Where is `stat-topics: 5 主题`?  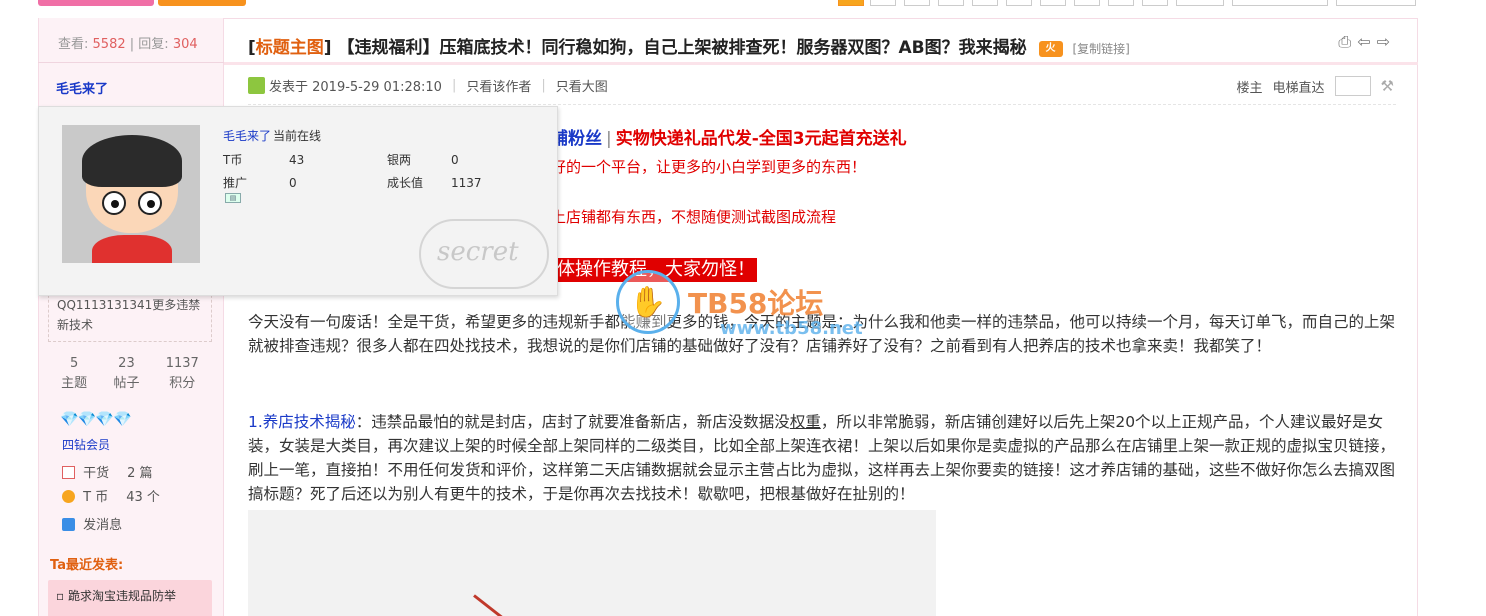 stat-topics: 5 主题 is located at coordinates (74, 374).